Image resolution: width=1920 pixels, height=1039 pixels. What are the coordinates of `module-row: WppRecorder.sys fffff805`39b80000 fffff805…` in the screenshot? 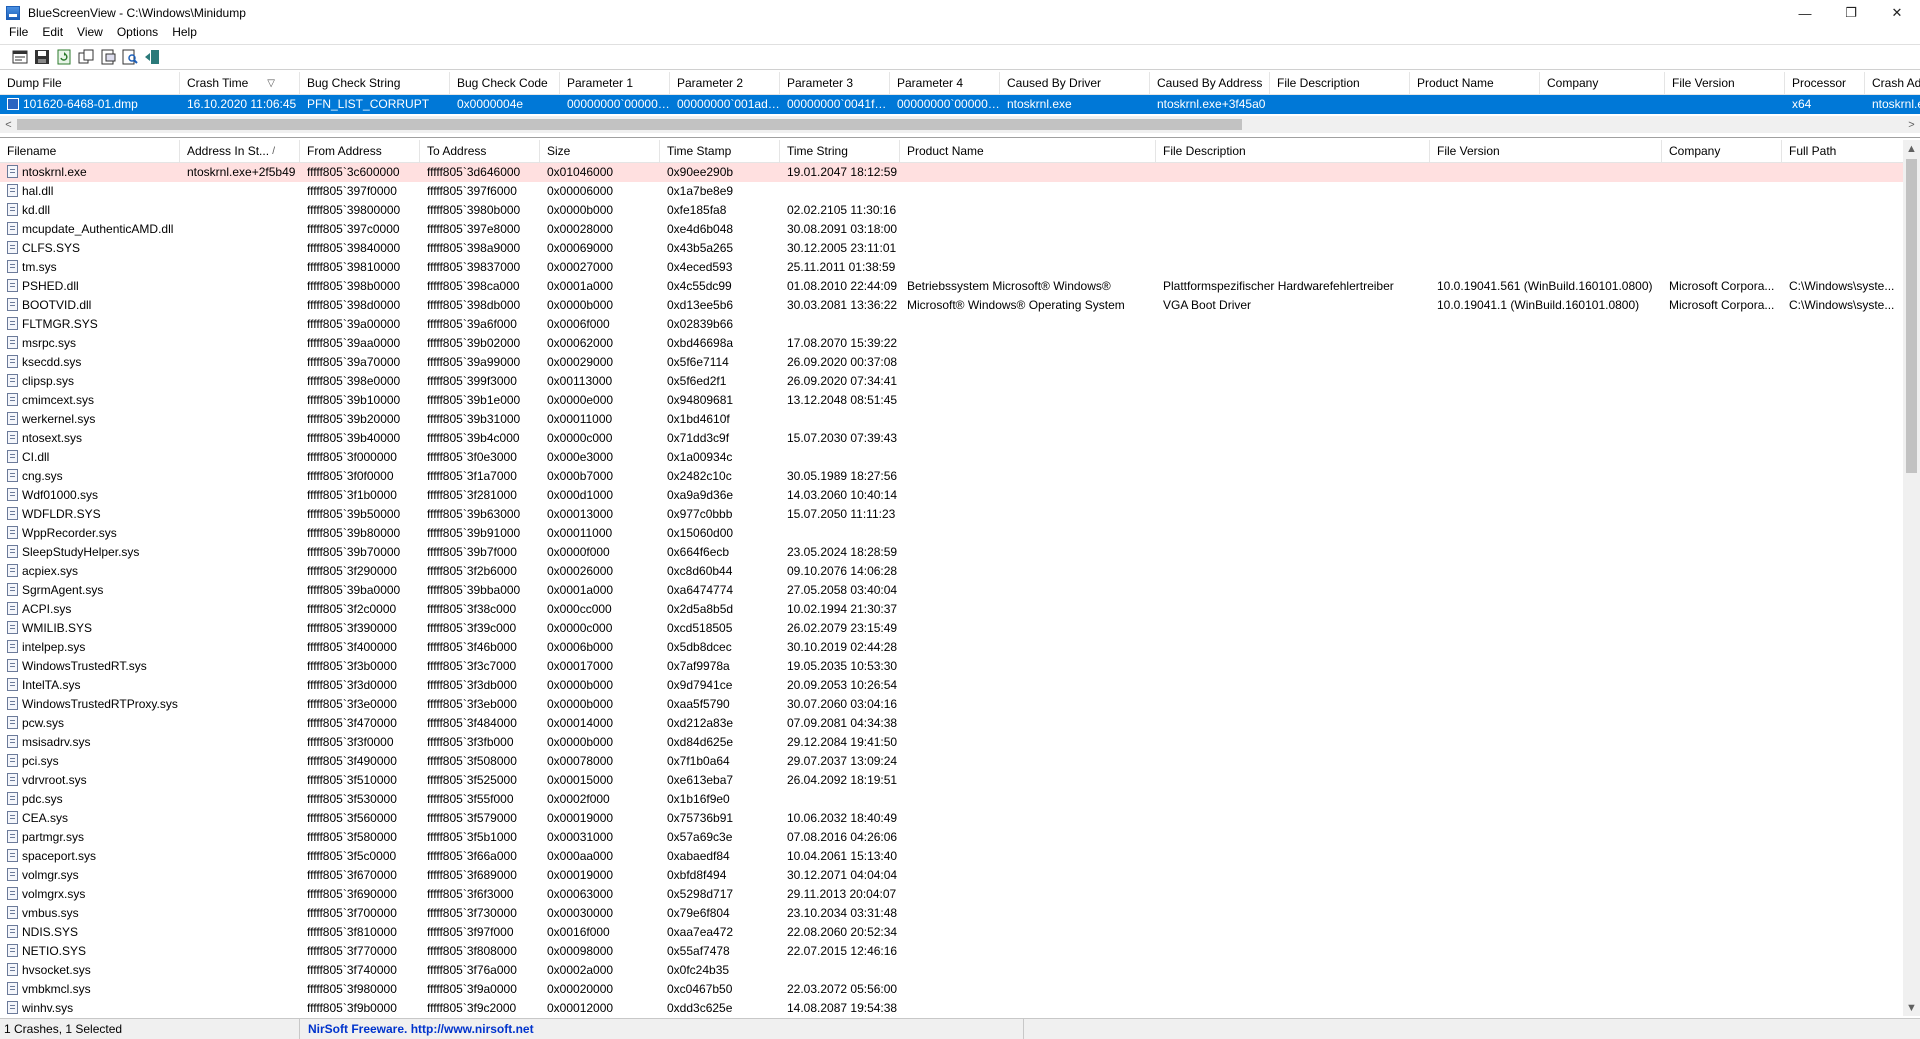 It's located at (951, 533).